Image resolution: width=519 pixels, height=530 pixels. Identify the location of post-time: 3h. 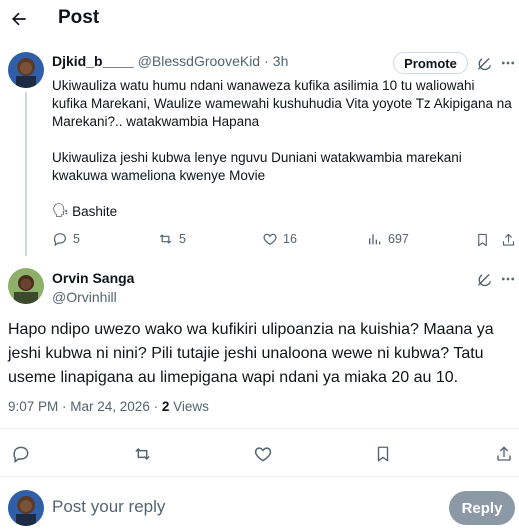
(281, 61).